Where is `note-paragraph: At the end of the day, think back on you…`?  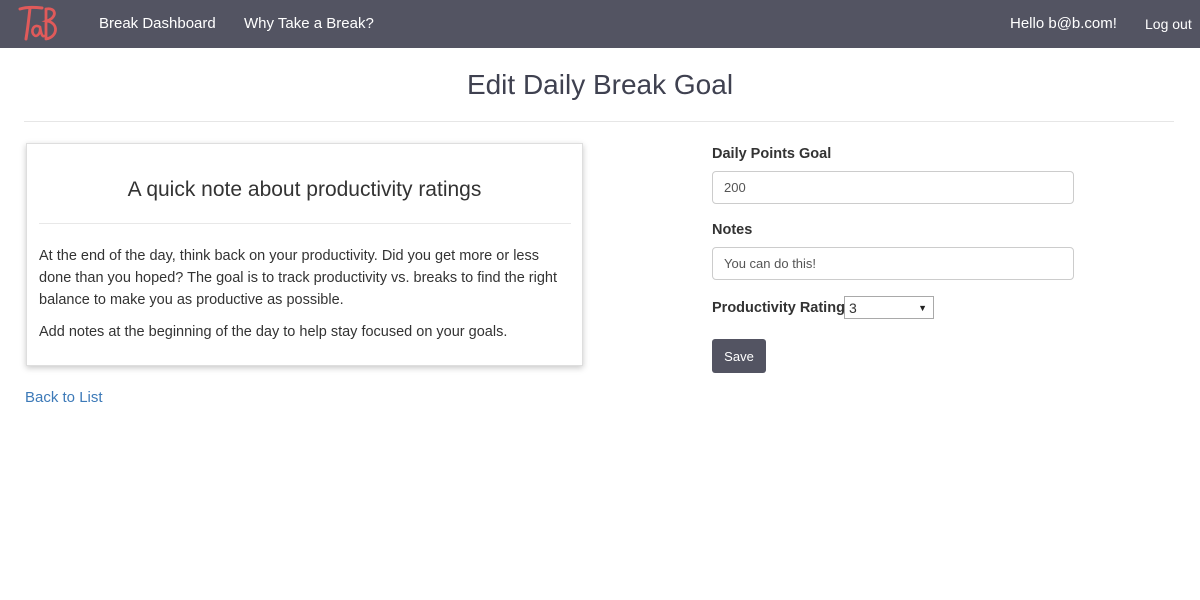
note-paragraph: At the end of the day, think back on you… is located at coordinates (298, 278).